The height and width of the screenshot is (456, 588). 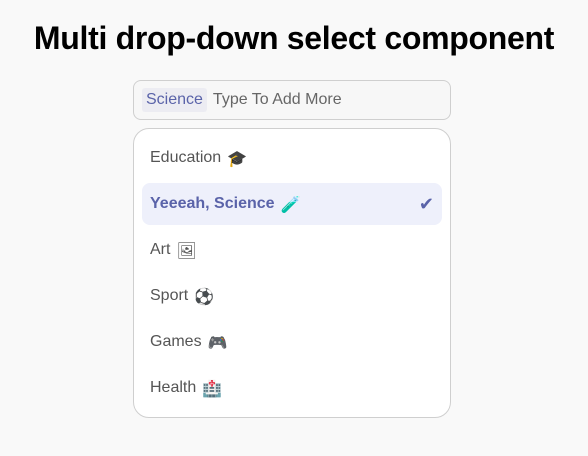 What do you see at coordinates (237, 158) in the screenshot?
I see `graduation-cap-icon: 🎓` at bounding box center [237, 158].